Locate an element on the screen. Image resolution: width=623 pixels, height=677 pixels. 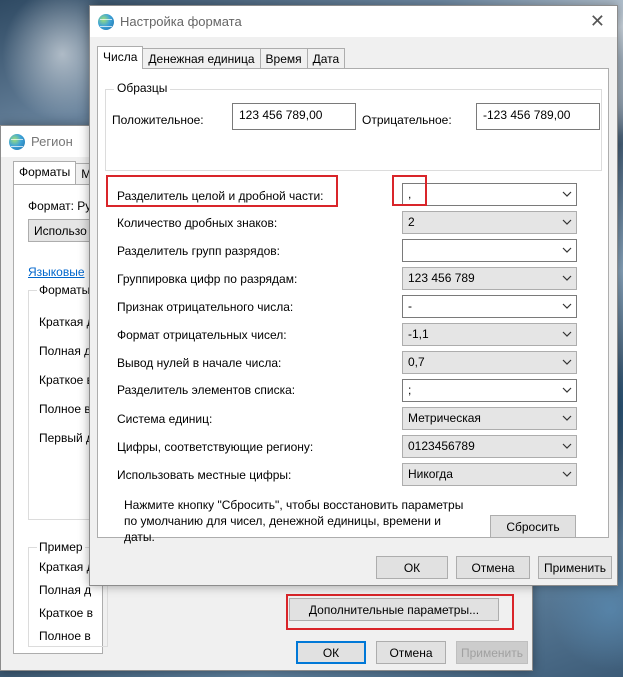
formats-row: Полное в is located at coordinates (65, 409).